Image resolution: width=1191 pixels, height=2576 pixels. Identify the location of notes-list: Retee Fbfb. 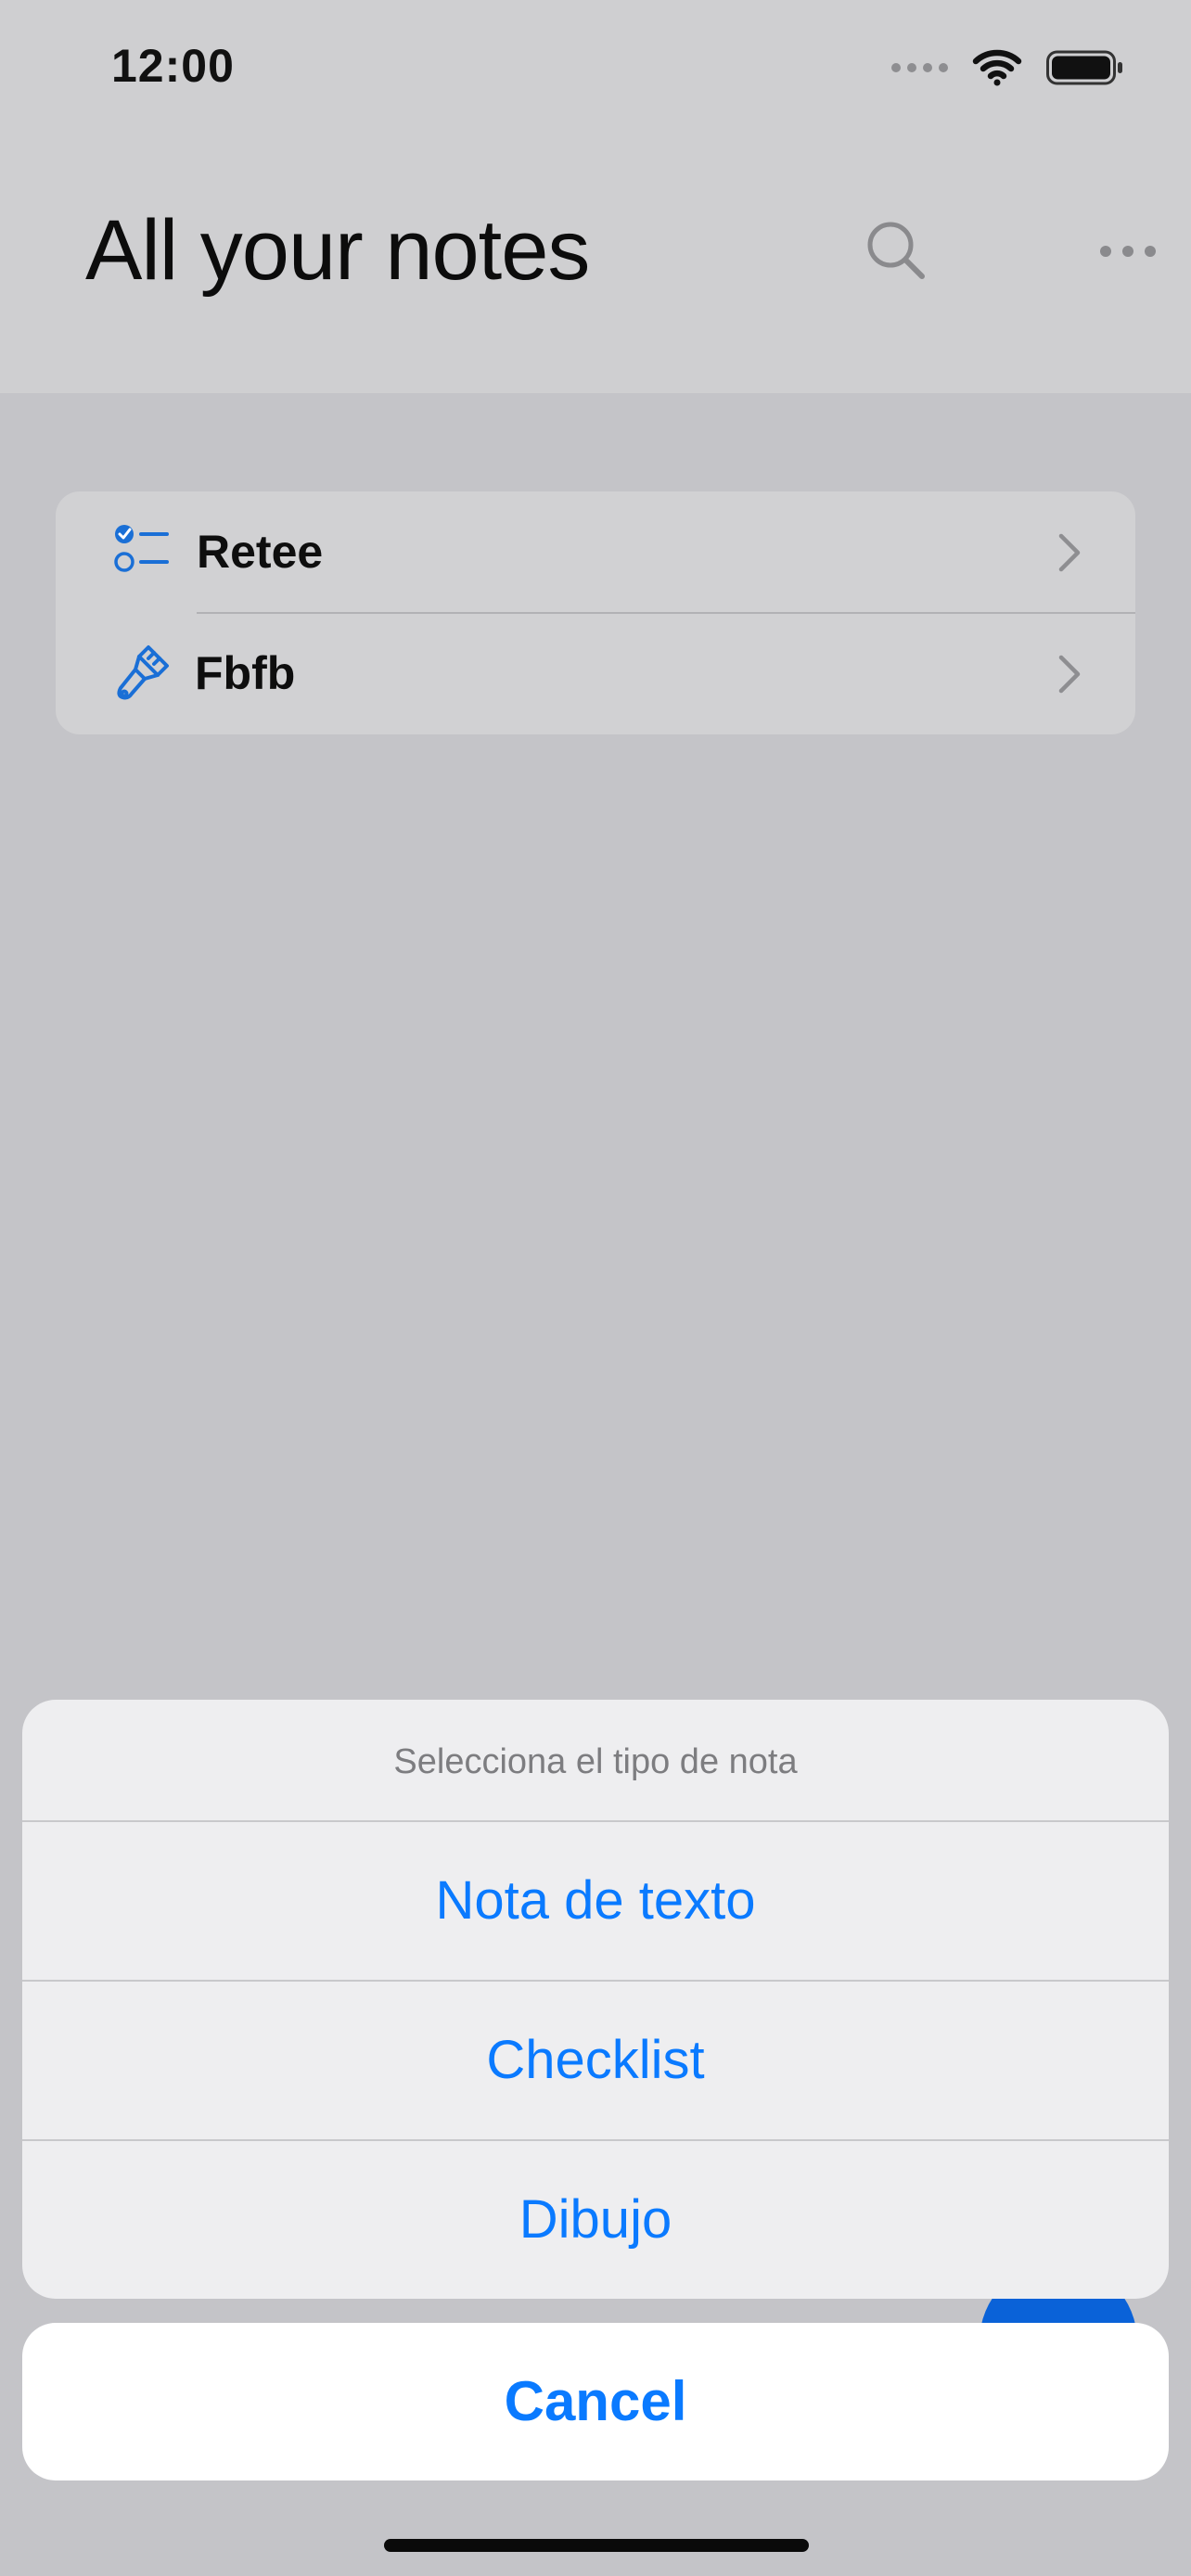
(595, 612).